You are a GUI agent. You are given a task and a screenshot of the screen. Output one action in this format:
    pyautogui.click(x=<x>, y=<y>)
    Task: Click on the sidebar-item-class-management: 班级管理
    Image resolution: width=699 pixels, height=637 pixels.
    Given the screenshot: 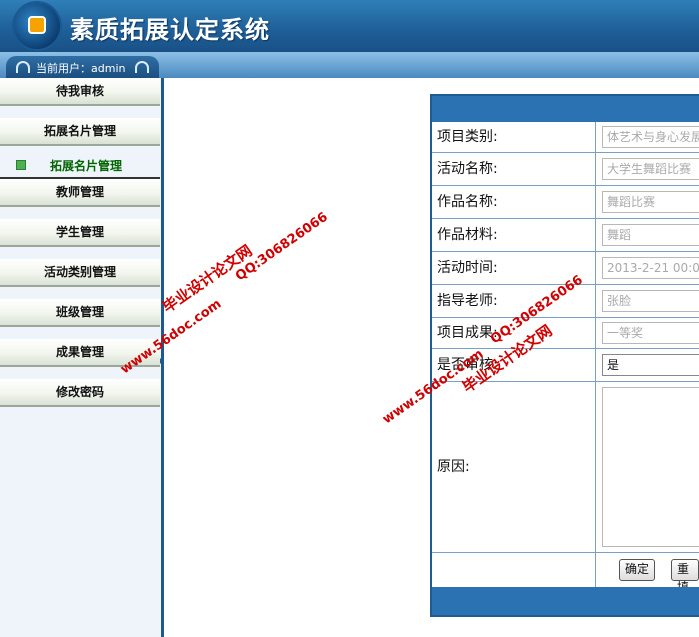 What is the action you would take?
    pyautogui.click(x=80, y=313)
    